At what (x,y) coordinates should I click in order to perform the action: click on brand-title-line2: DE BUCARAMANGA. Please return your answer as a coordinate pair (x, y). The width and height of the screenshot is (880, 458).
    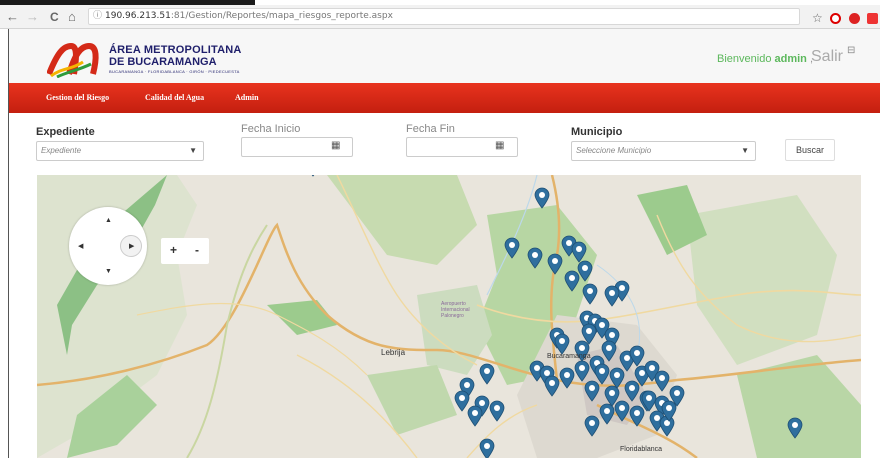
    Looking at the image, I should click on (163, 62).